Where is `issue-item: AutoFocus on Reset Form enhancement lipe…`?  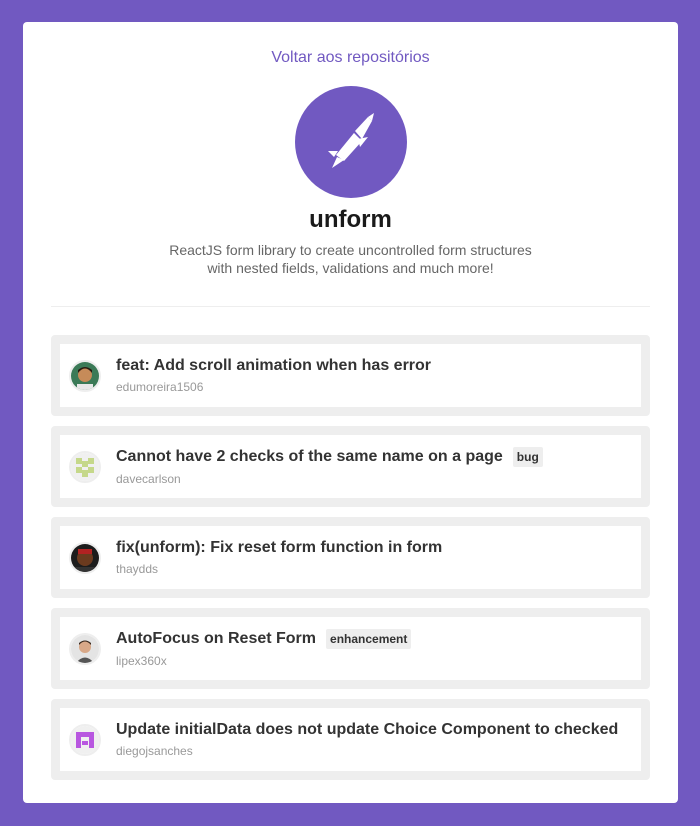
issue-item: AutoFocus on Reset Form enhancement lipe… is located at coordinates (350, 648).